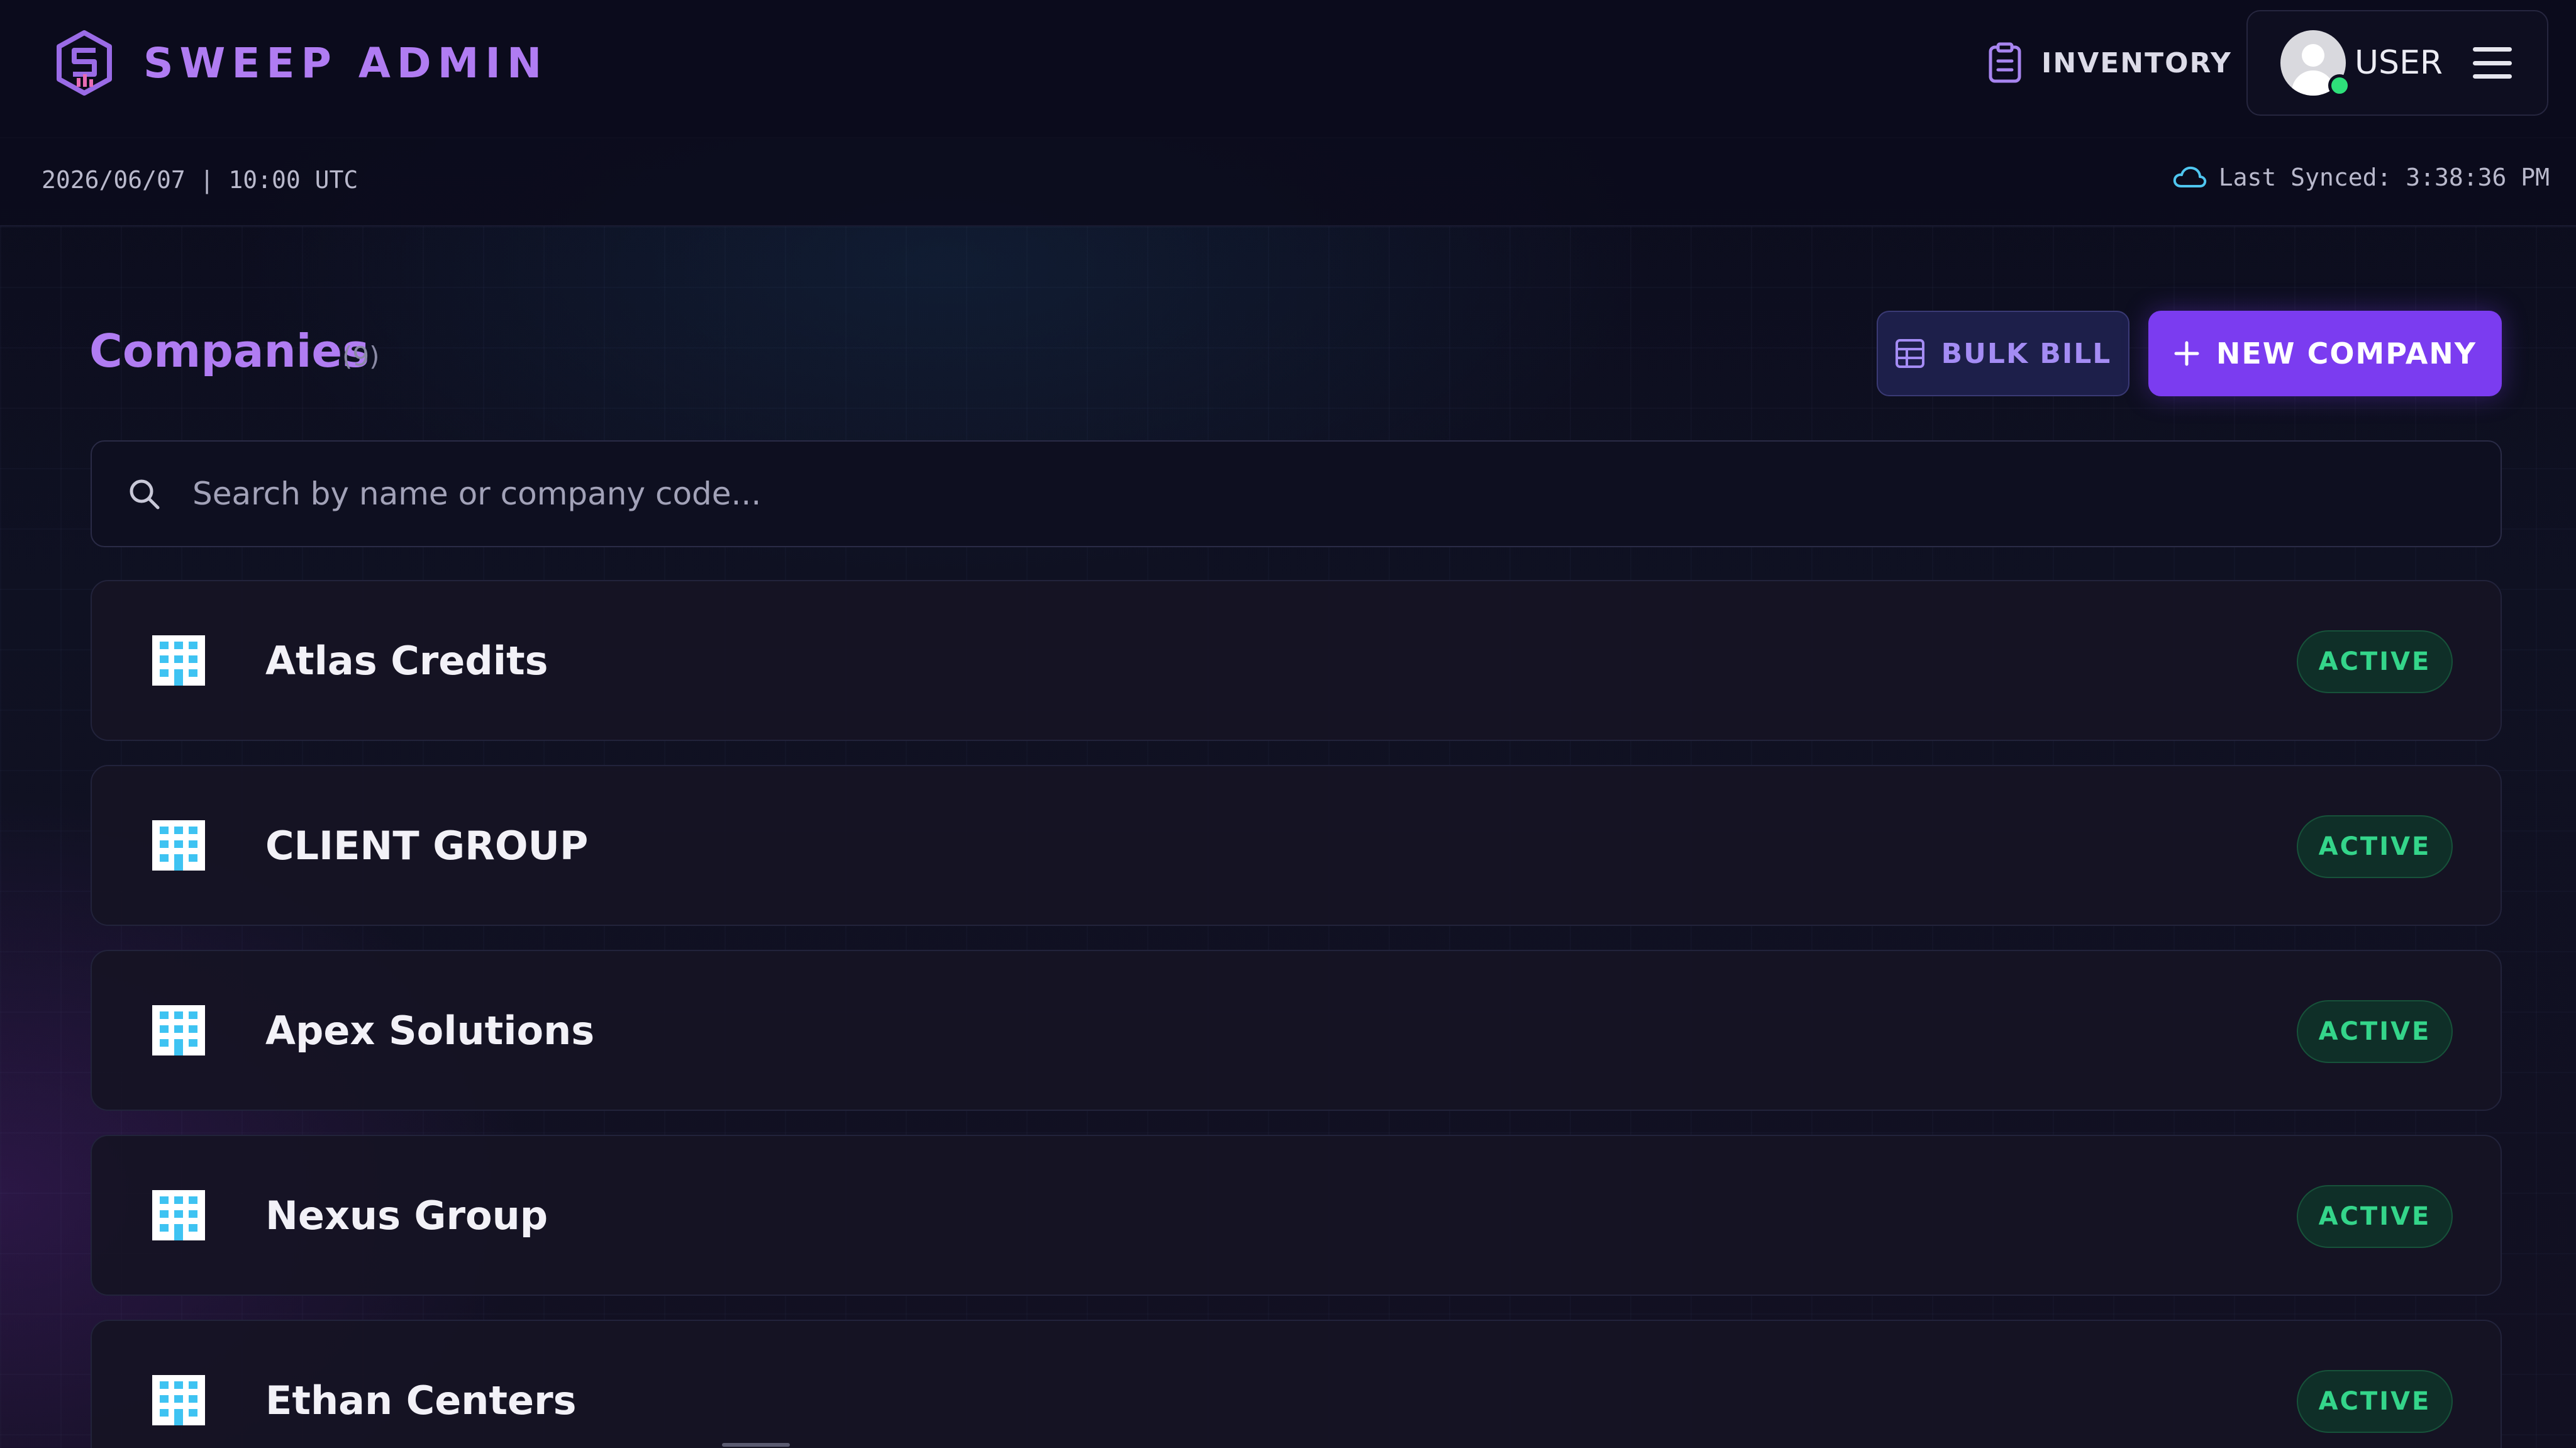  What do you see at coordinates (1288, 69) in the screenshot?
I see `top-navigation-bar: SWEEP ADMIN INVENTORY USER` at bounding box center [1288, 69].